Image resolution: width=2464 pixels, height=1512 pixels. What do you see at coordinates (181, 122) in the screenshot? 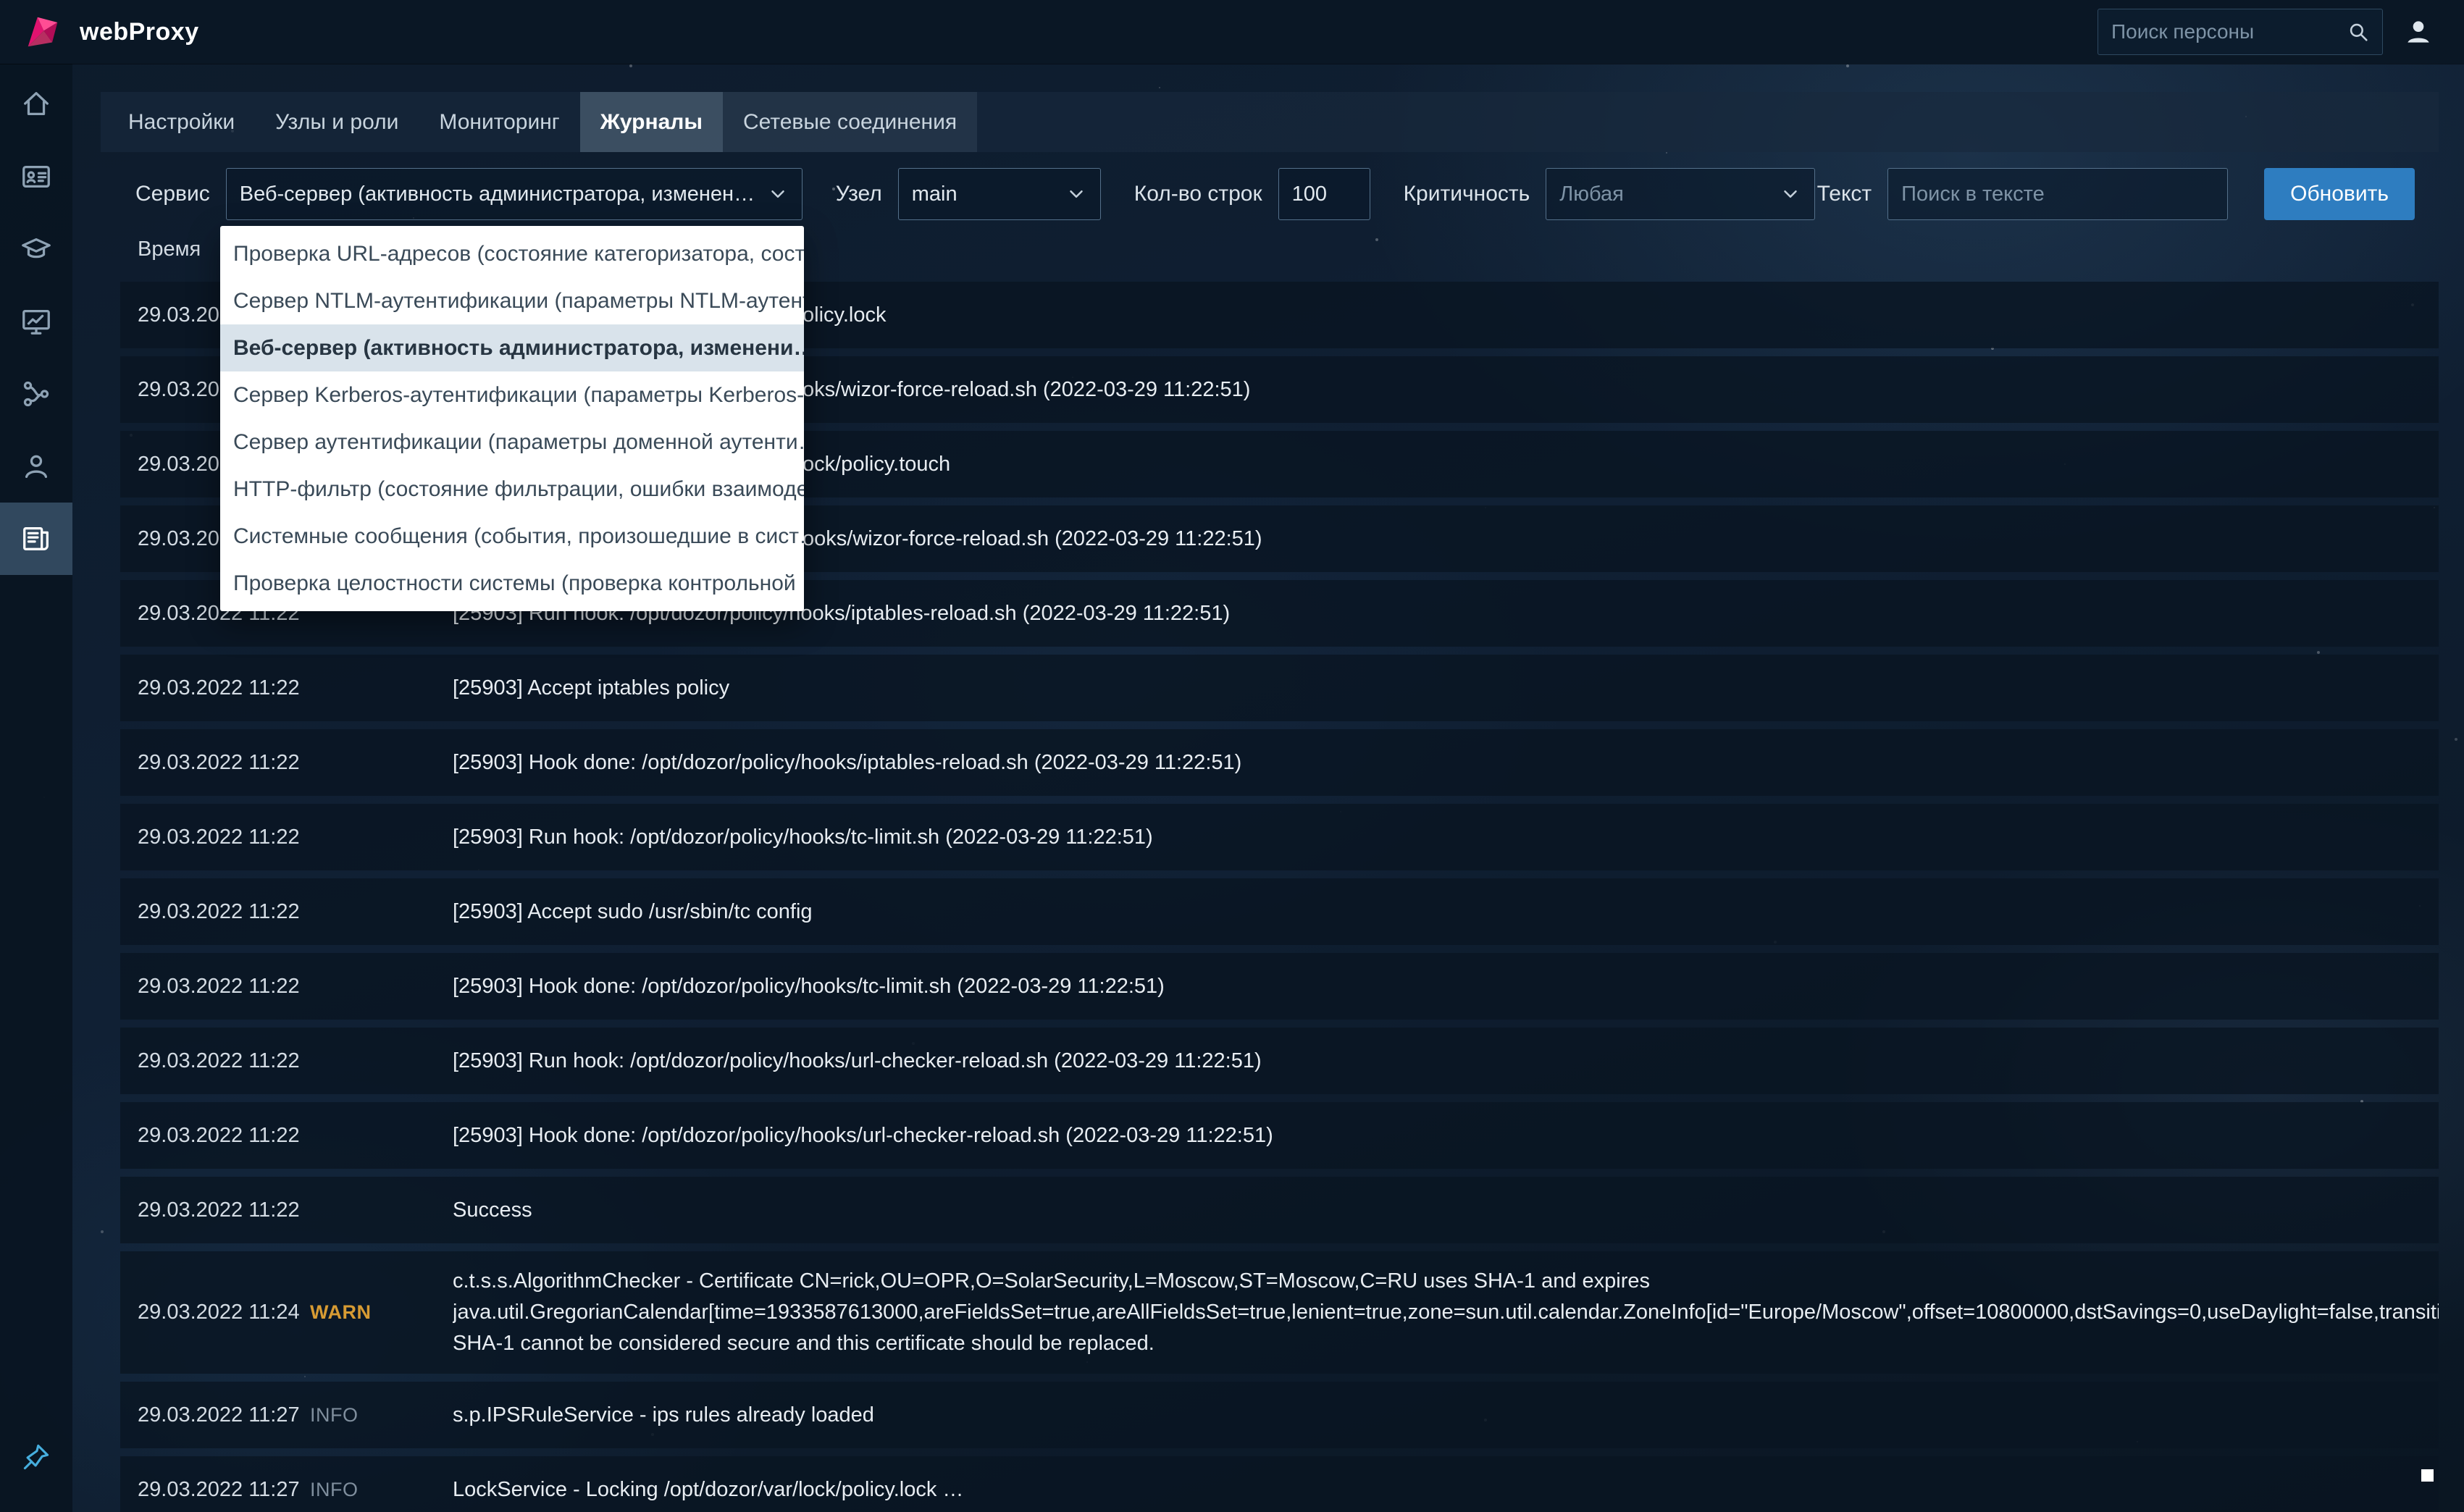
I see `tab-settings: Настройки` at bounding box center [181, 122].